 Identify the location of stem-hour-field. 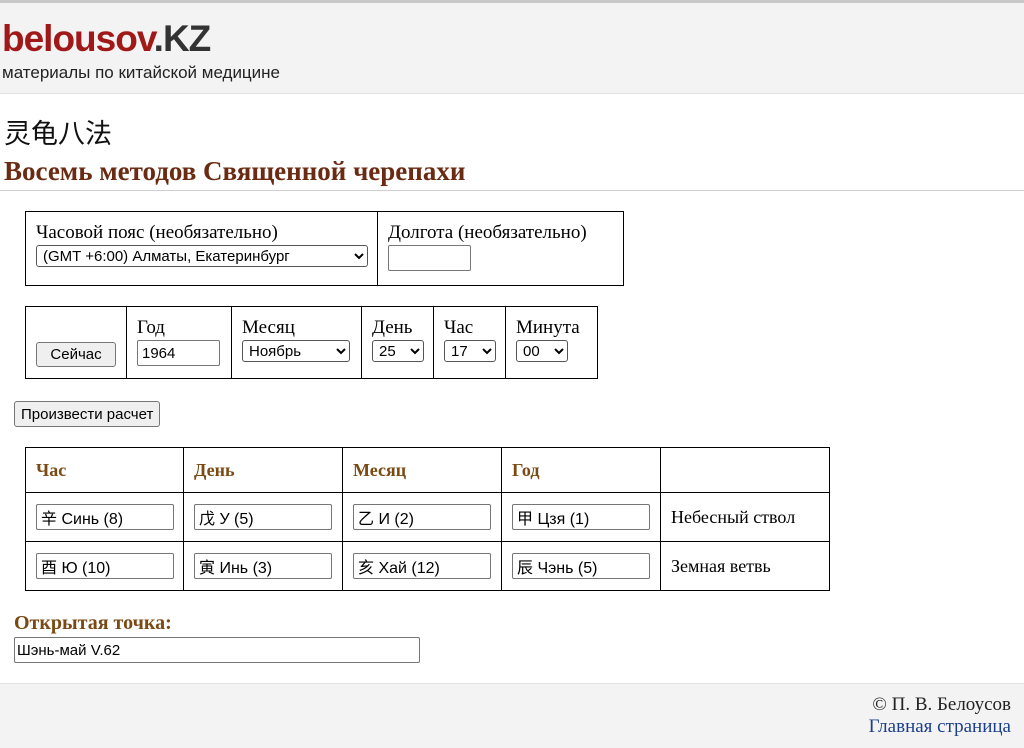
(105, 517).